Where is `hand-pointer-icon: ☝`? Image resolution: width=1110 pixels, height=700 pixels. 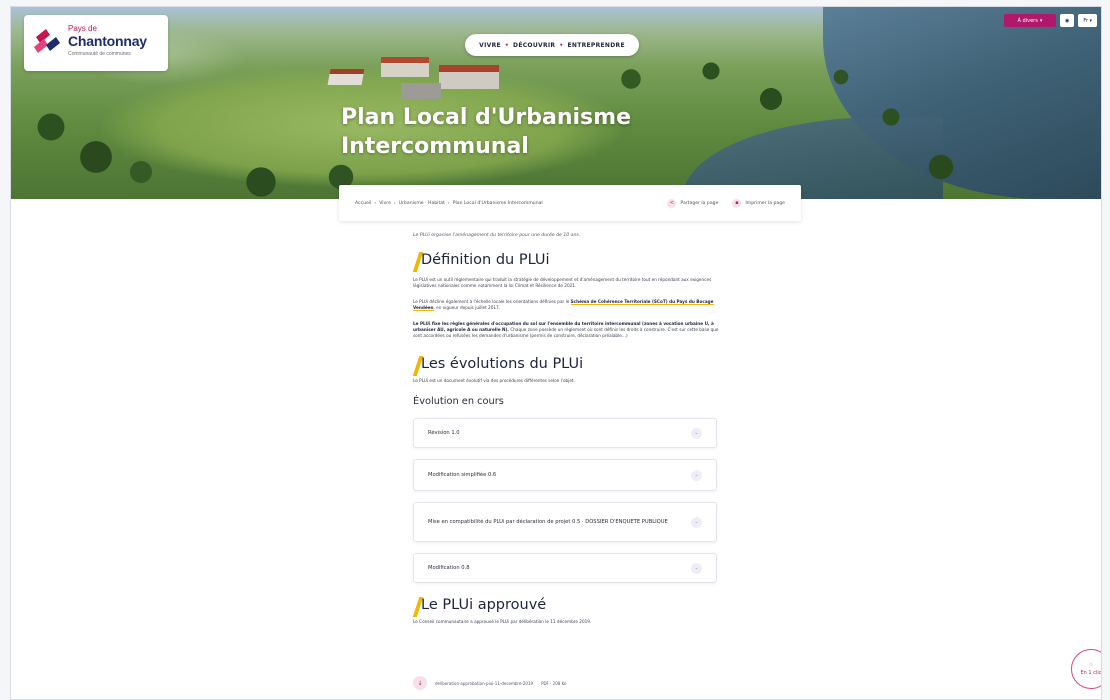 hand-pointer-icon: ☝ is located at coordinates (1091, 665).